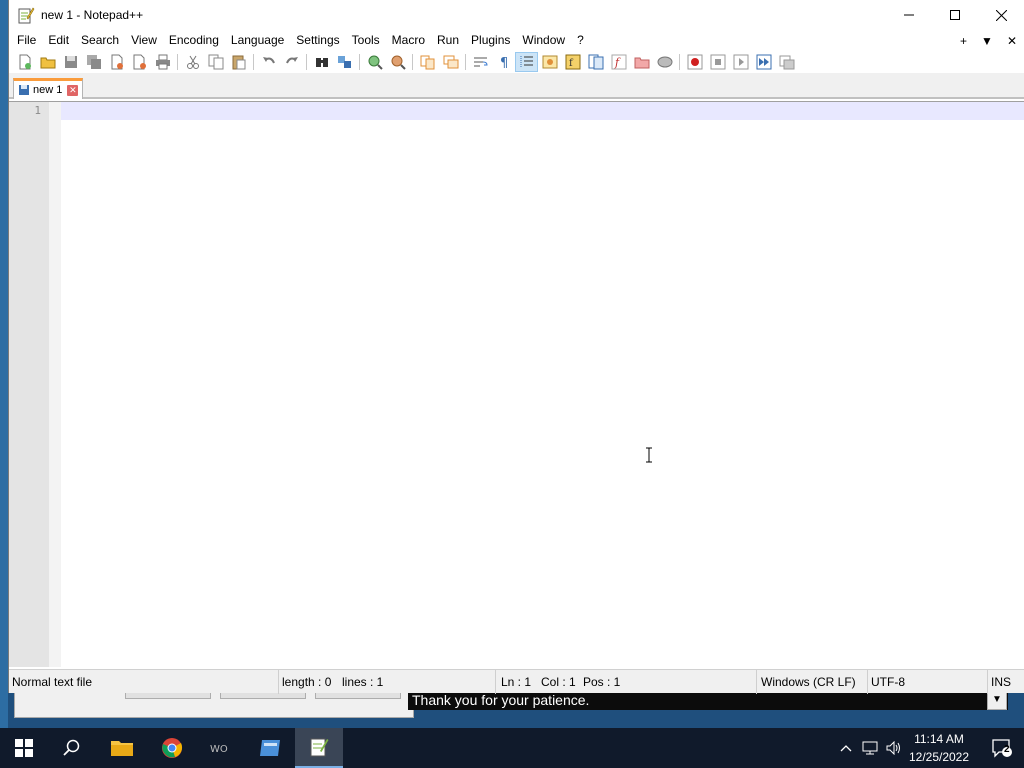 The image size is (1024, 768). Describe the element at coordinates (846, 748) in the screenshot. I see `show-hidden-icons-button` at that location.